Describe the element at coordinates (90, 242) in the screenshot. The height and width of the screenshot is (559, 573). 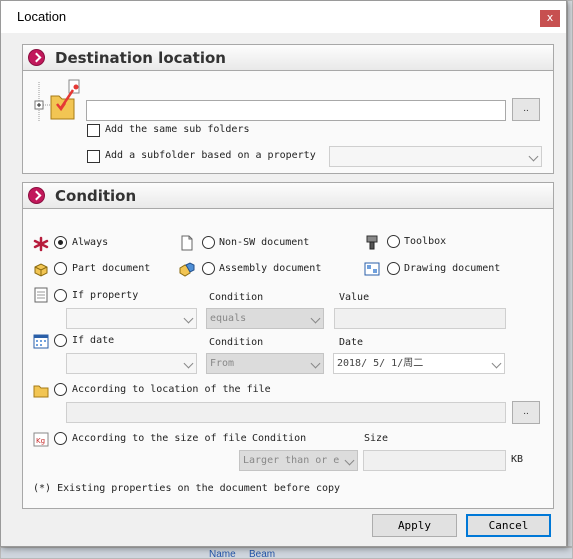
I see `always-label: Always` at that location.